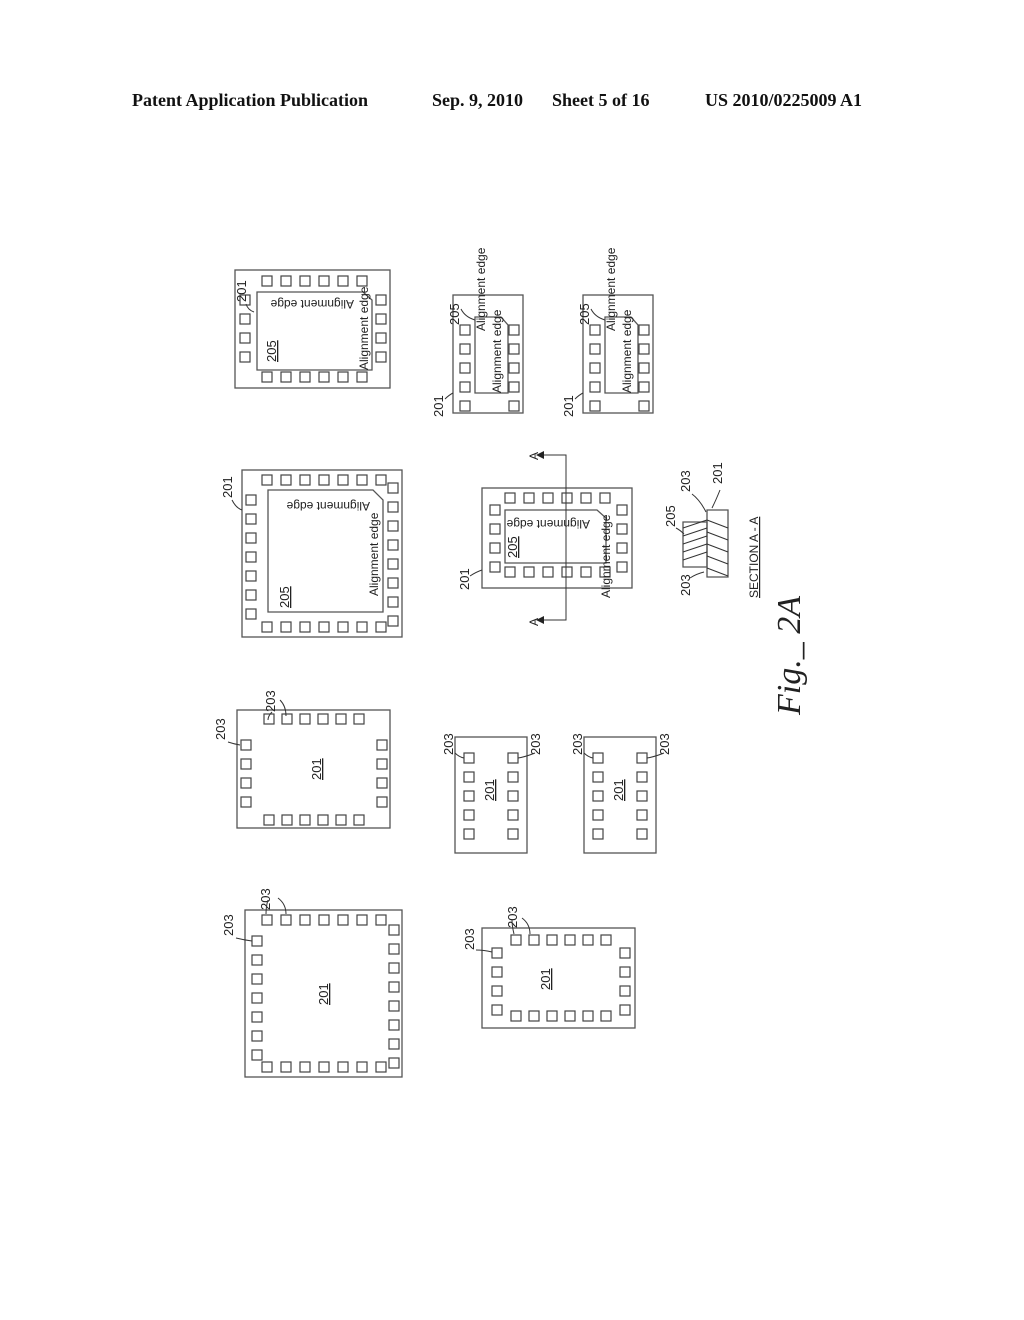 Image resolution: width=1024 pixels, height=1320 pixels. I want to click on section-marker-a: A, so click(534, 456).